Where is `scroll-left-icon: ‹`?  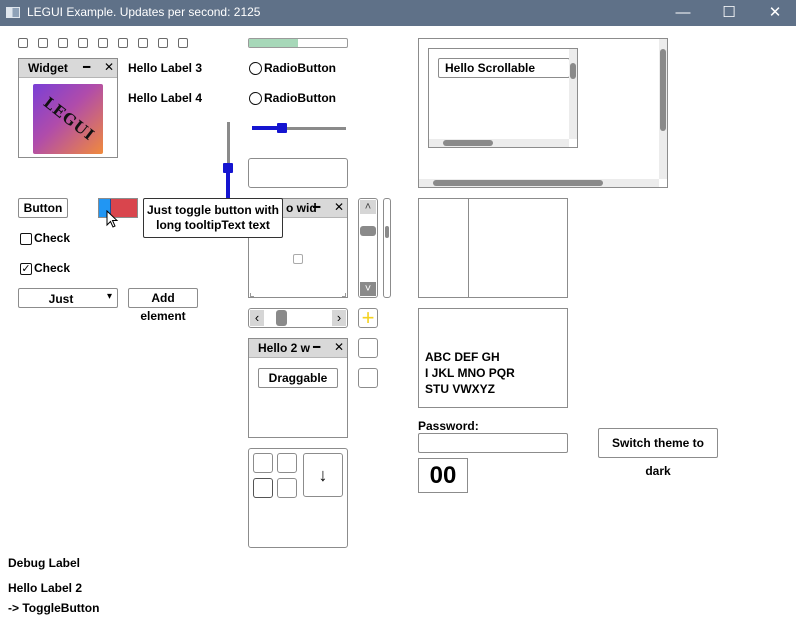 scroll-left-icon: ‹ is located at coordinates (257, 318).